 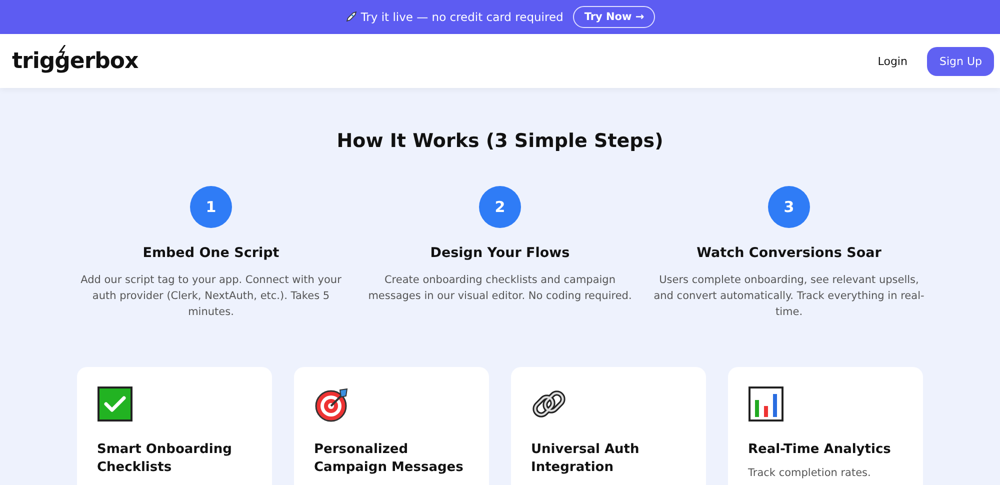 What do you see at coordinates (766, 404) in the screenshot?
I see `bar-chart-icon` at bounding box center [766, 404].